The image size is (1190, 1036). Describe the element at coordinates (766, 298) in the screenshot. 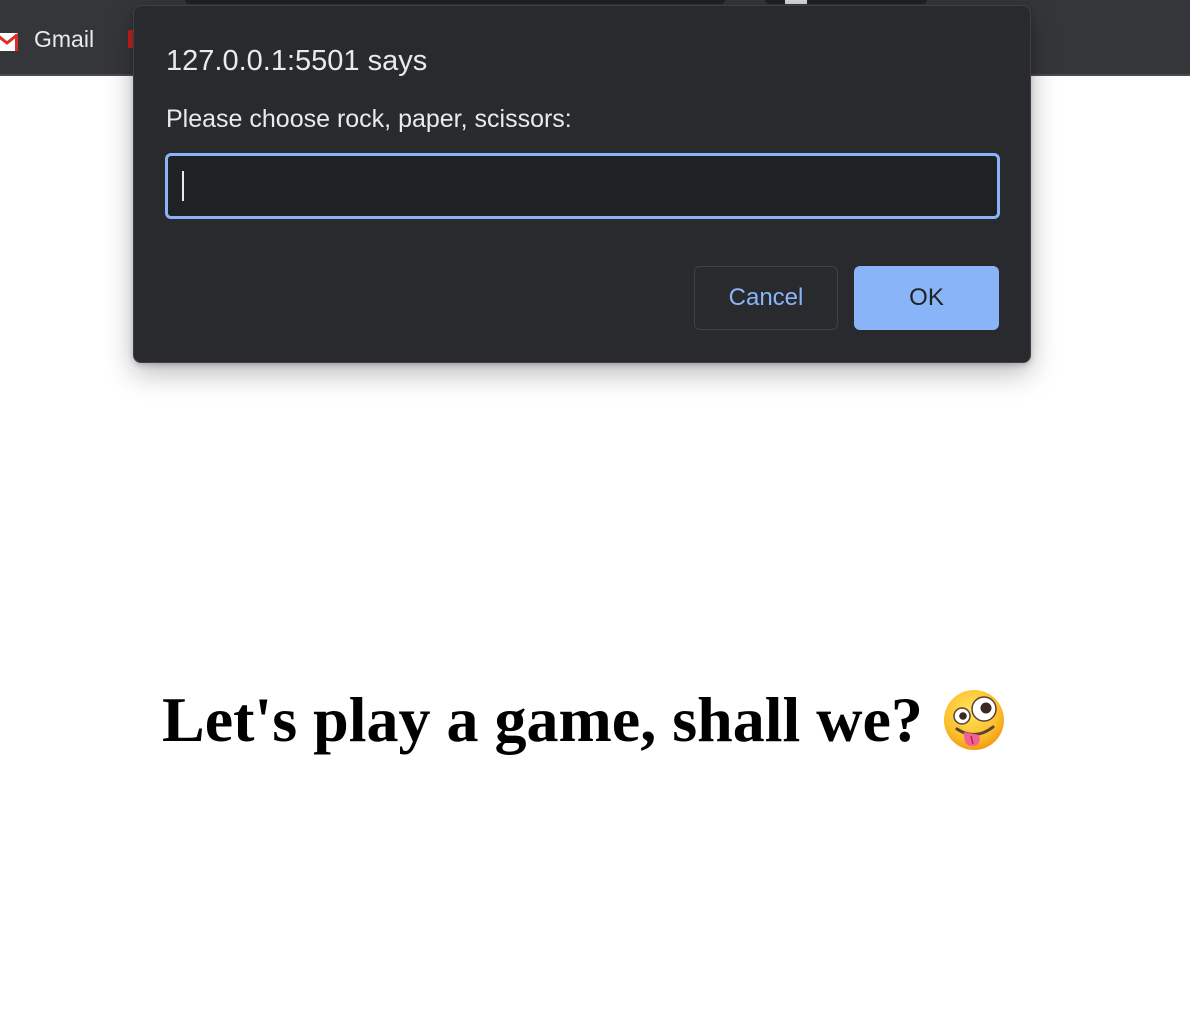

I see `cancel-button: Cancel` at that location.